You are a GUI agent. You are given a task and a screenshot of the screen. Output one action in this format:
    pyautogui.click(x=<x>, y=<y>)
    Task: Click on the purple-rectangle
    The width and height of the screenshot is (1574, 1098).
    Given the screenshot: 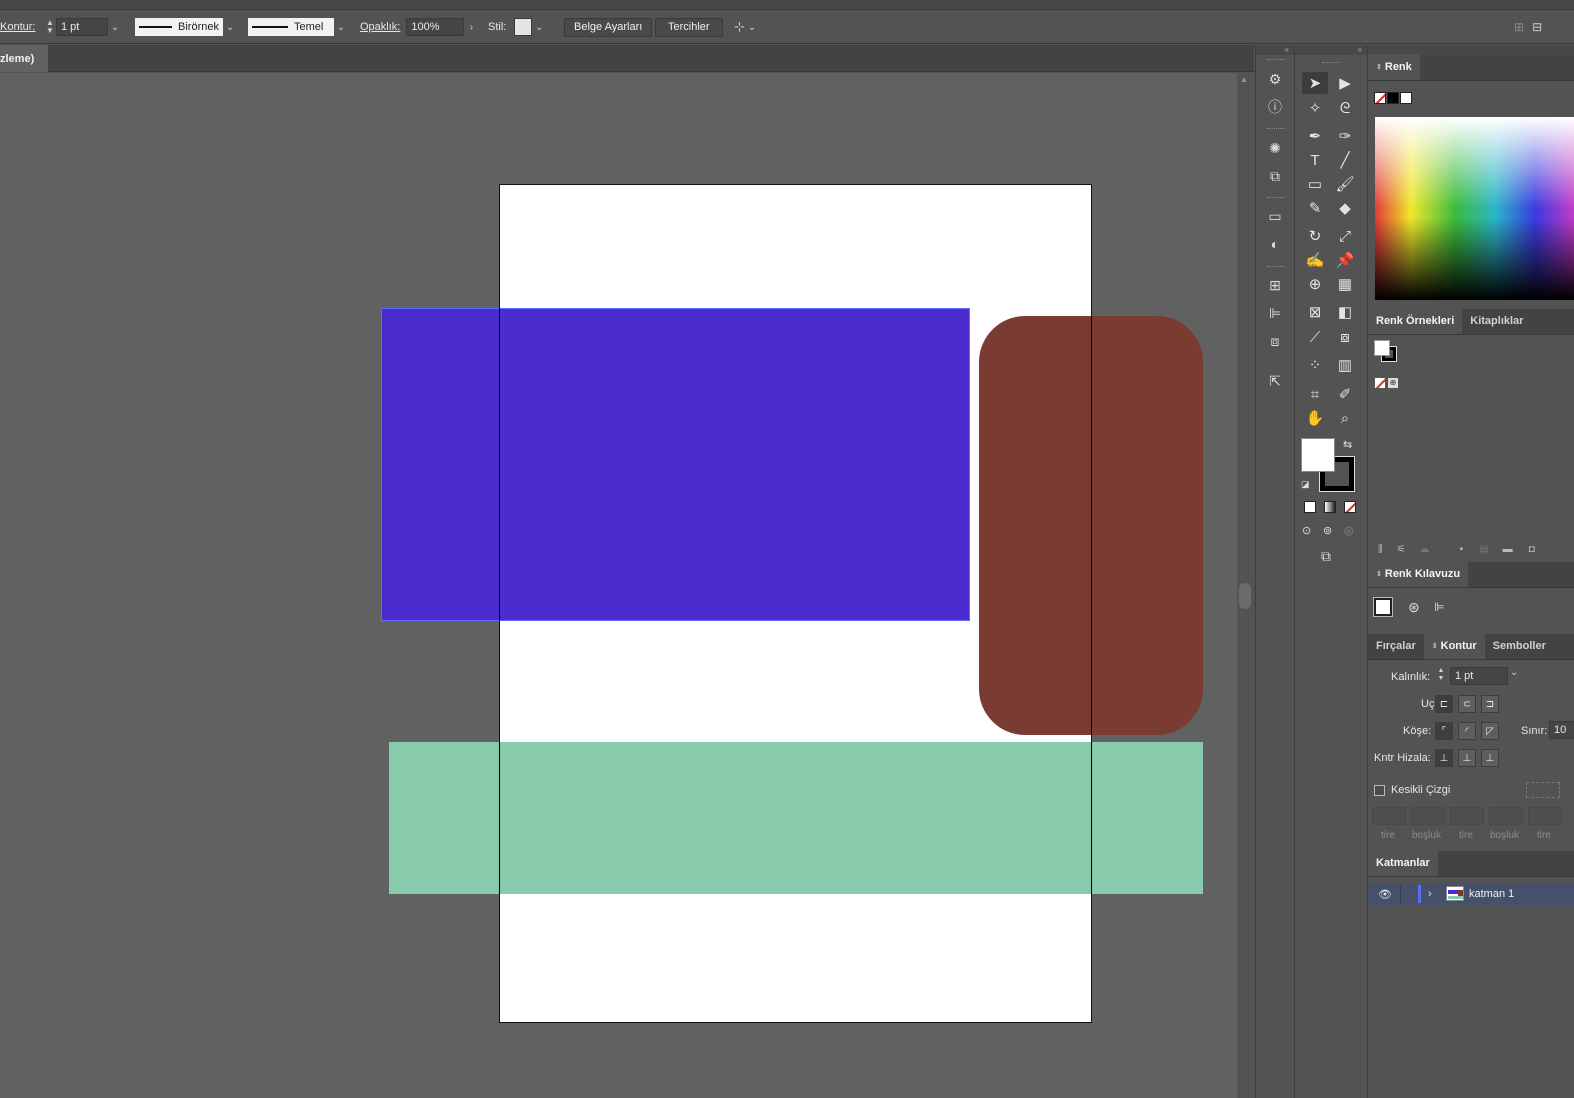 What is the action you would take?
    pyautogui.click(x=675, y=464)
    